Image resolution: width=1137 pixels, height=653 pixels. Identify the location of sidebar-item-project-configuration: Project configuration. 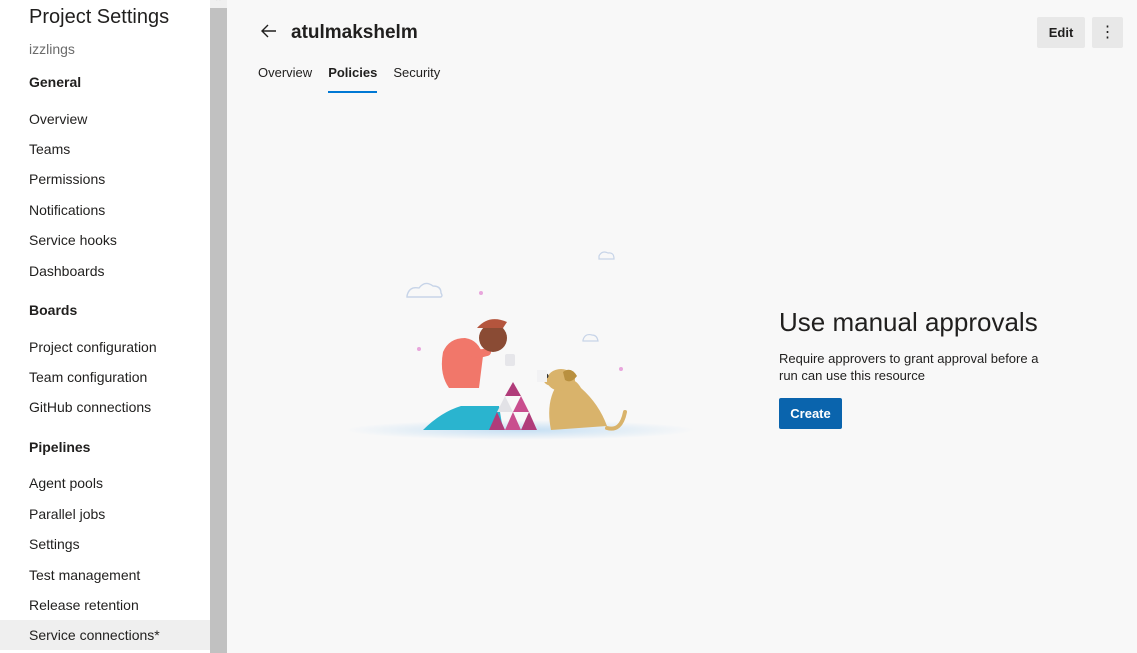
(105, 347).